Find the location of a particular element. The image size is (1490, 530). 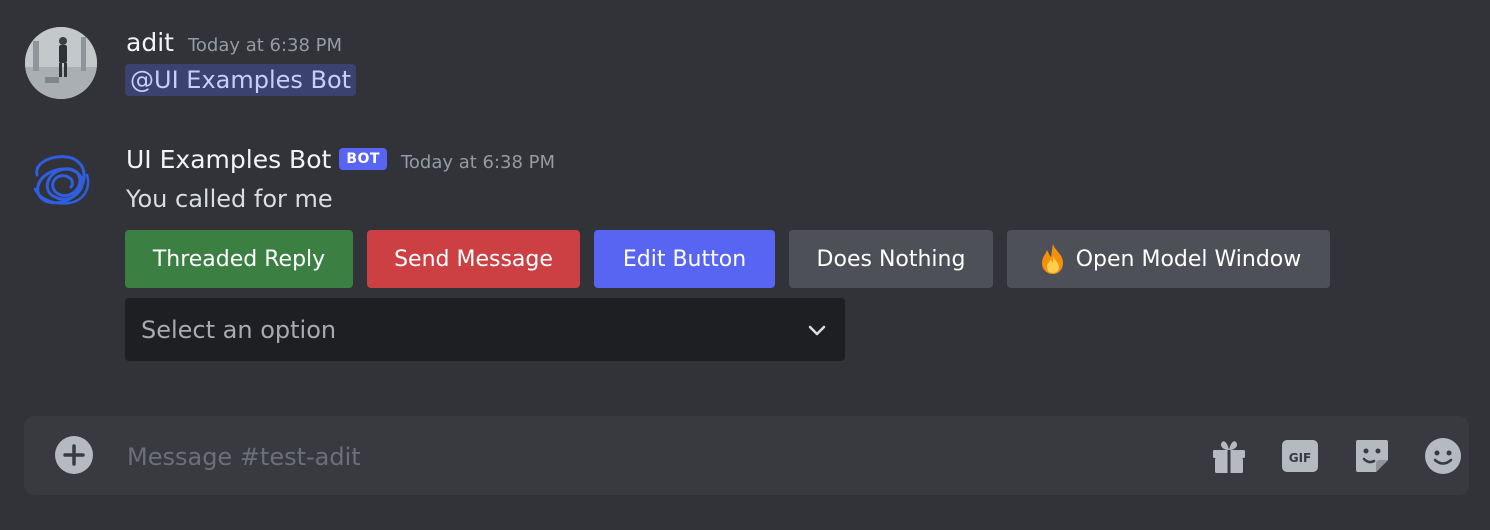

user-avatar is located at coordinates (61, 63).